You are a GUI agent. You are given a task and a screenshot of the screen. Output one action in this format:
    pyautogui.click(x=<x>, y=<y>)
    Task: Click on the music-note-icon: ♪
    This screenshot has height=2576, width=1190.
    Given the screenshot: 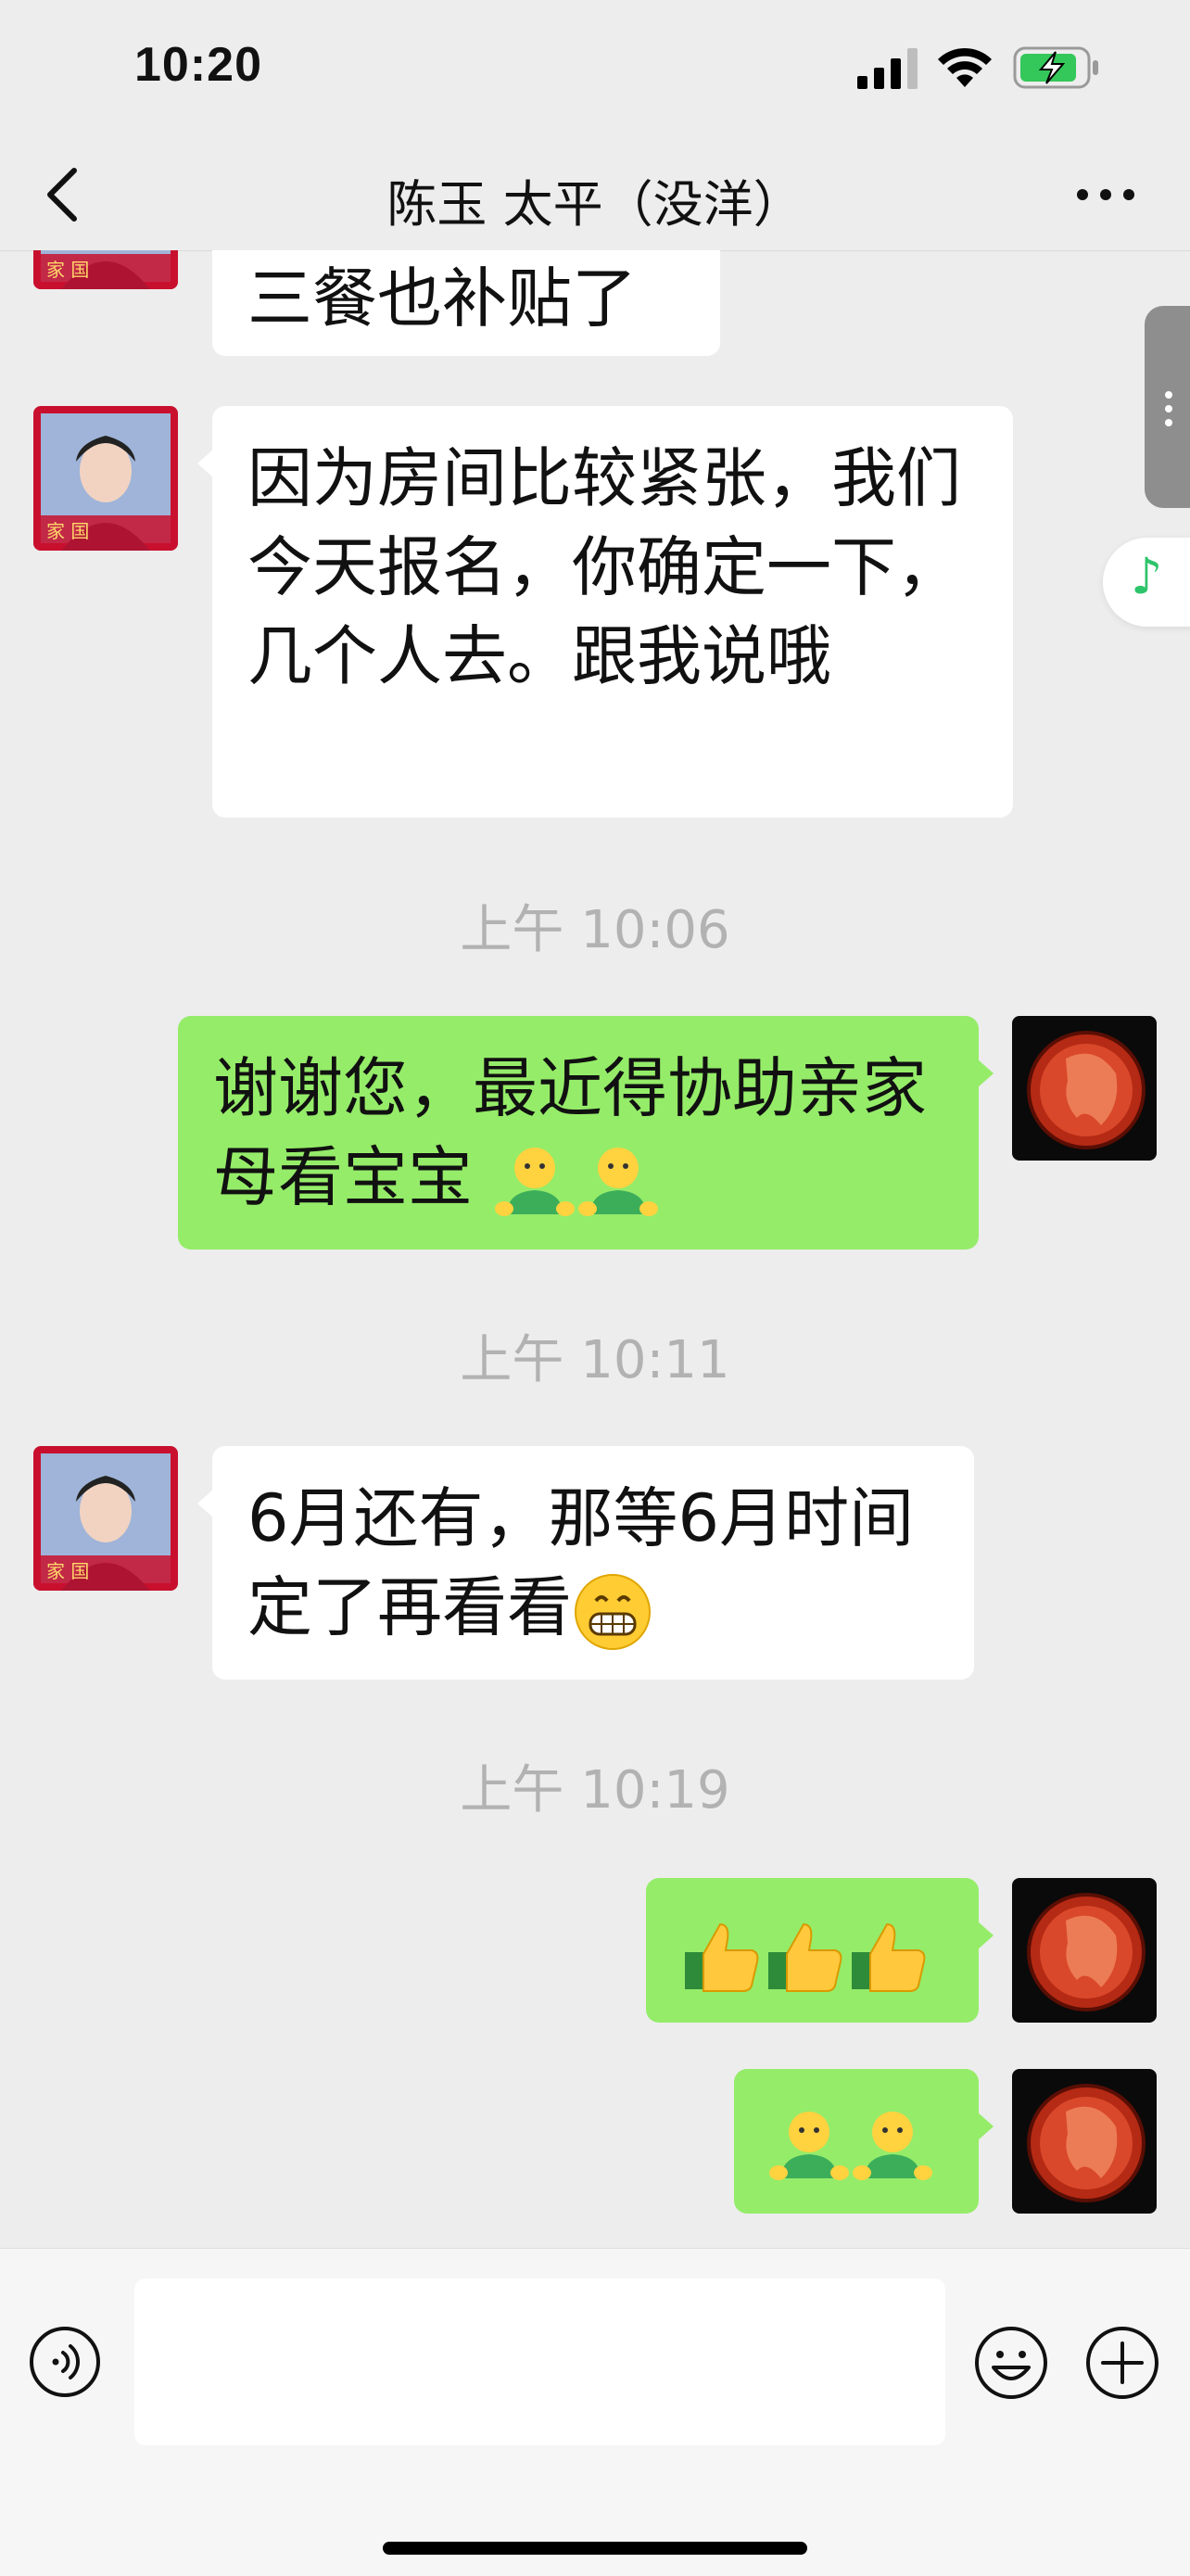 What is the action you would take?
    pyautogui.click(x=1146, y=582)
    